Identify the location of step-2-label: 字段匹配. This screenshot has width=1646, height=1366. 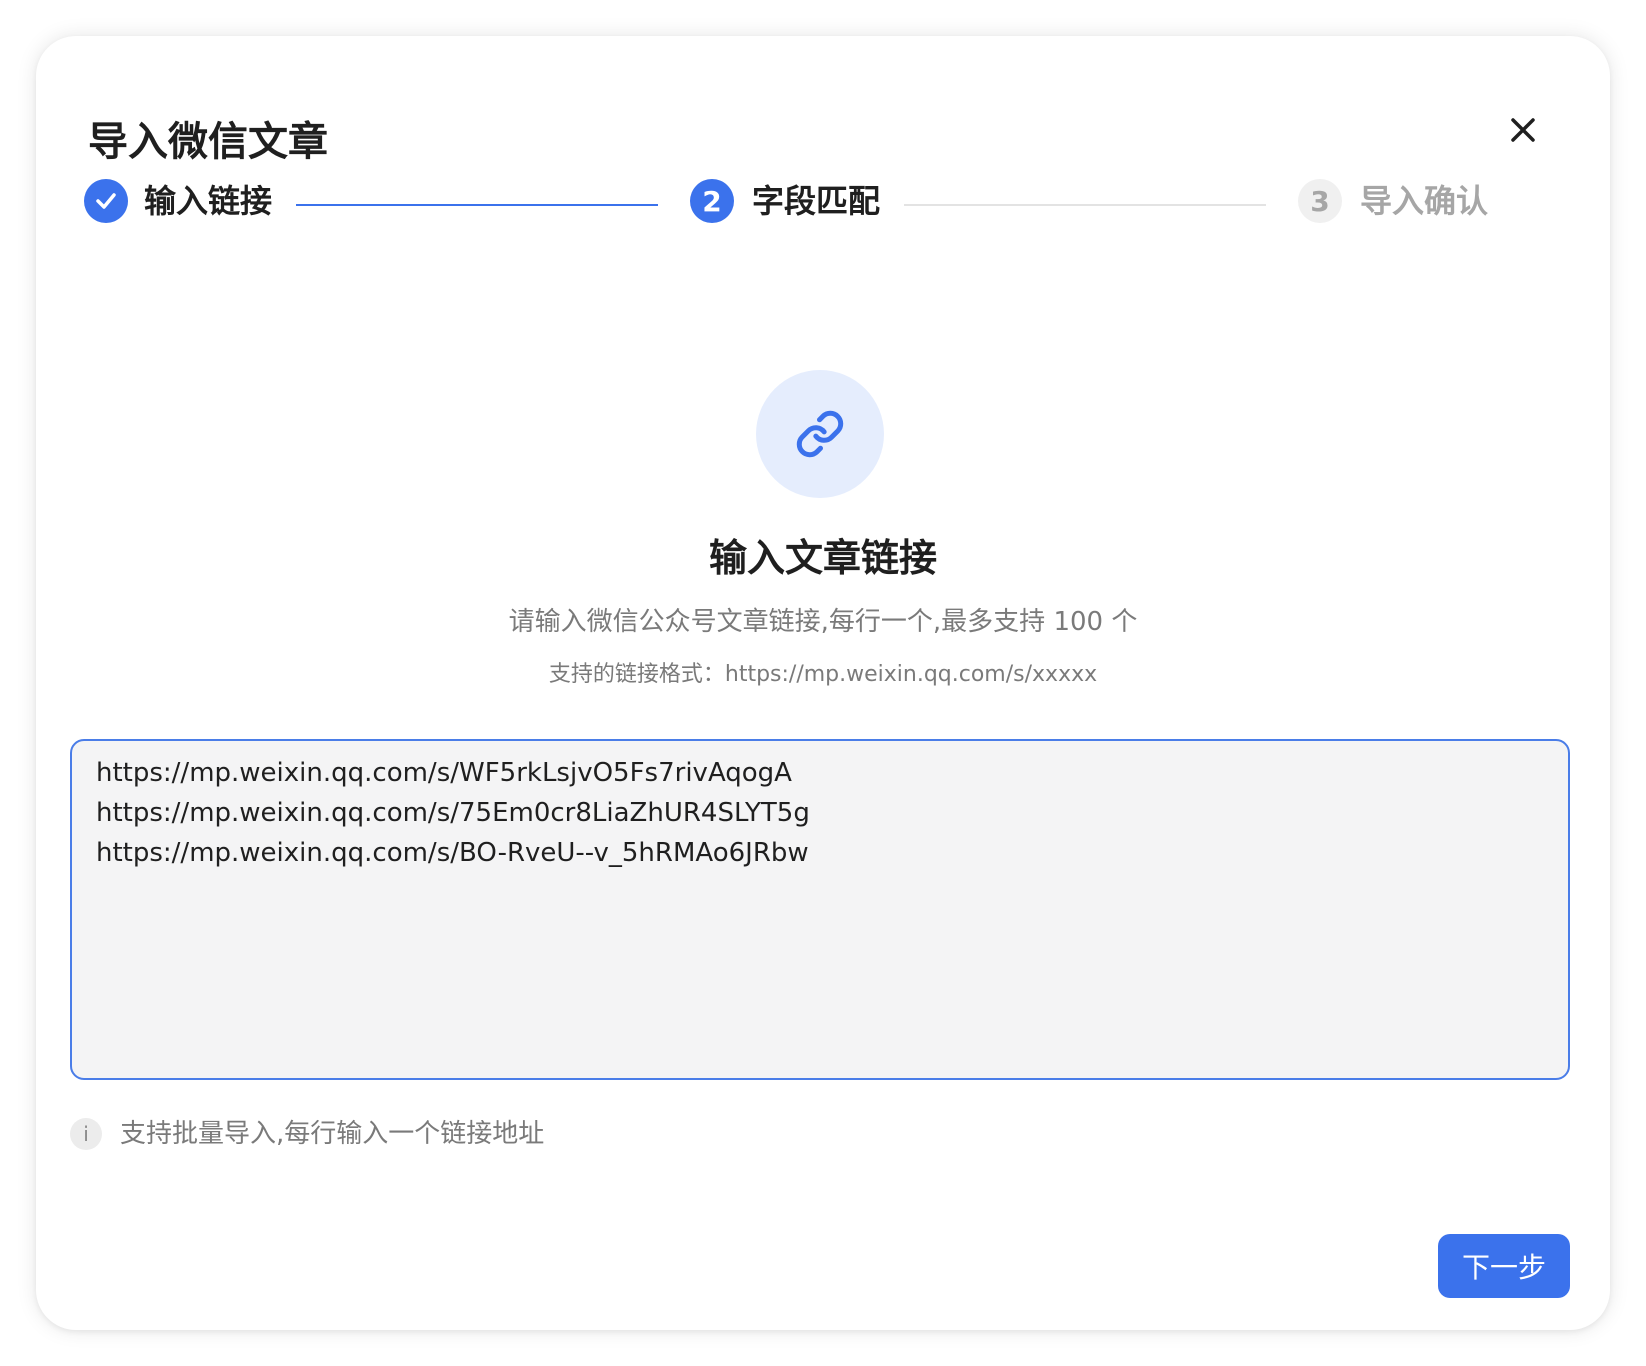
(816, 201).